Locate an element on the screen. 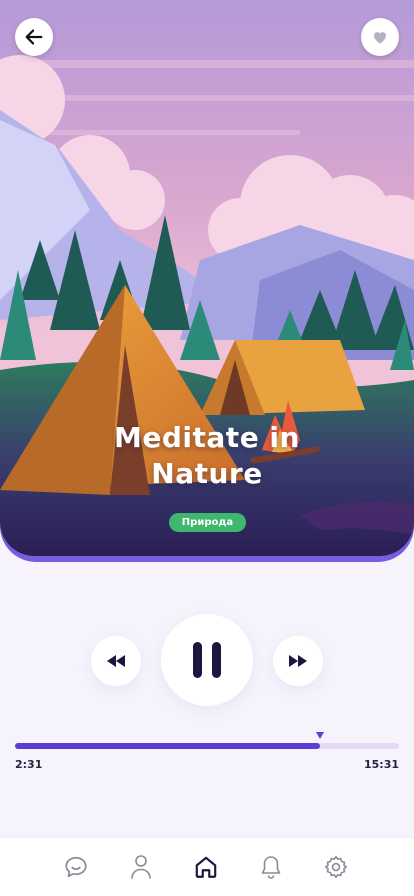  fast-forward-icon is located at coordinates (298, 661).